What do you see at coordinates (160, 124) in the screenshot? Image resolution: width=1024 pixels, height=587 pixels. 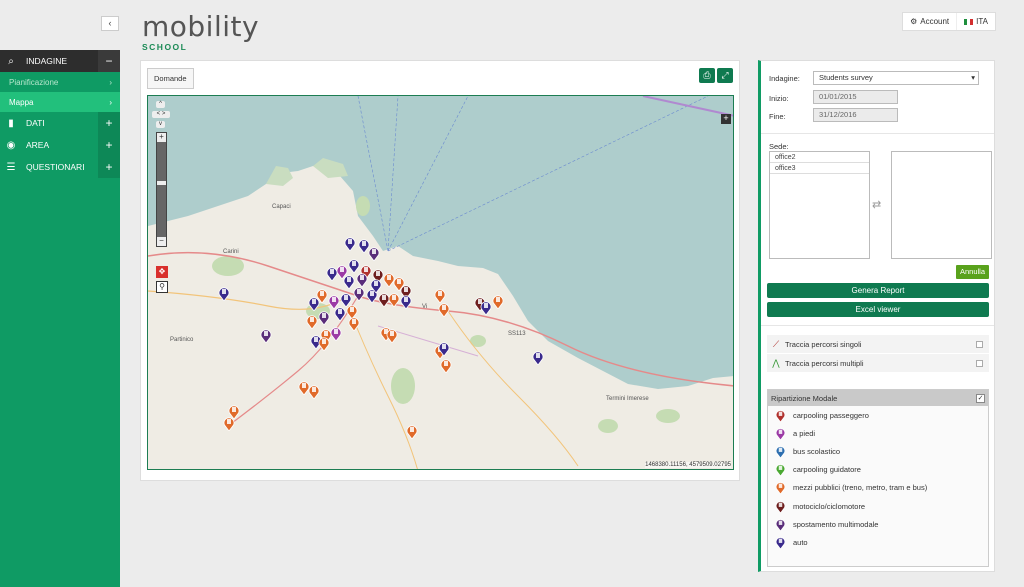 I see `pan-down-icon: v` at bounding box center [160, 124].